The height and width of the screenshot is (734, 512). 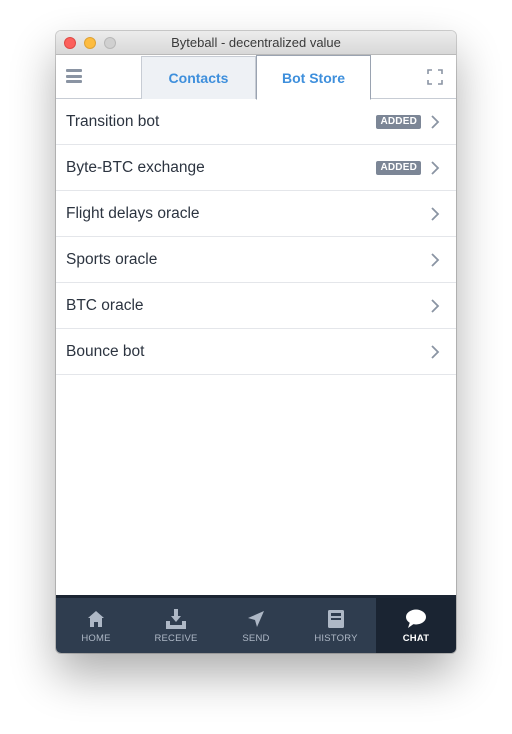 I want to click on bot-name: Byte-BTC exchange, so click(x=135, y=167).